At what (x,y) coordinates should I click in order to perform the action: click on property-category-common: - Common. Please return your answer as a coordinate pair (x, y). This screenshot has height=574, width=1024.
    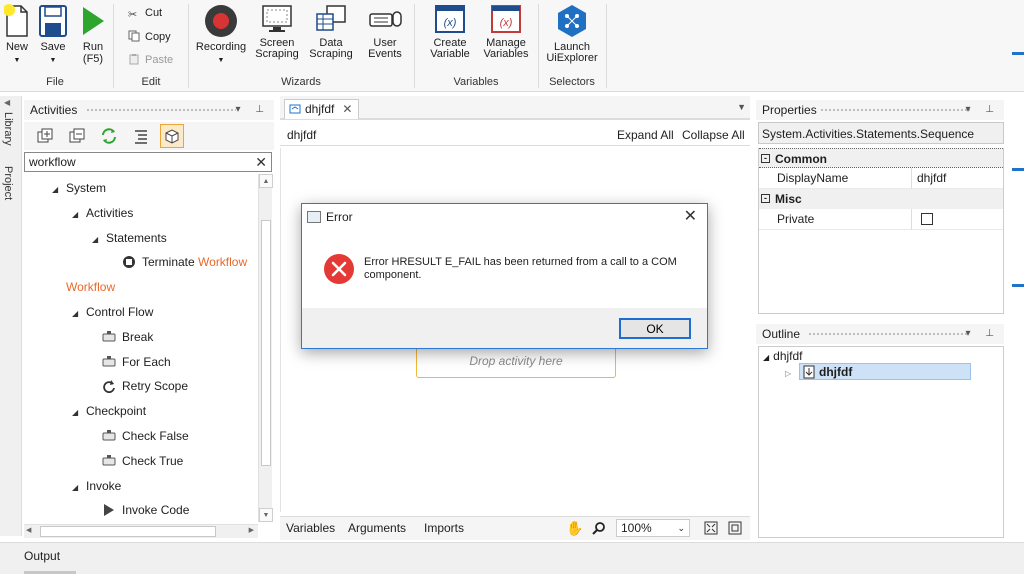
    Looking at the image, I should click on (881, 158).